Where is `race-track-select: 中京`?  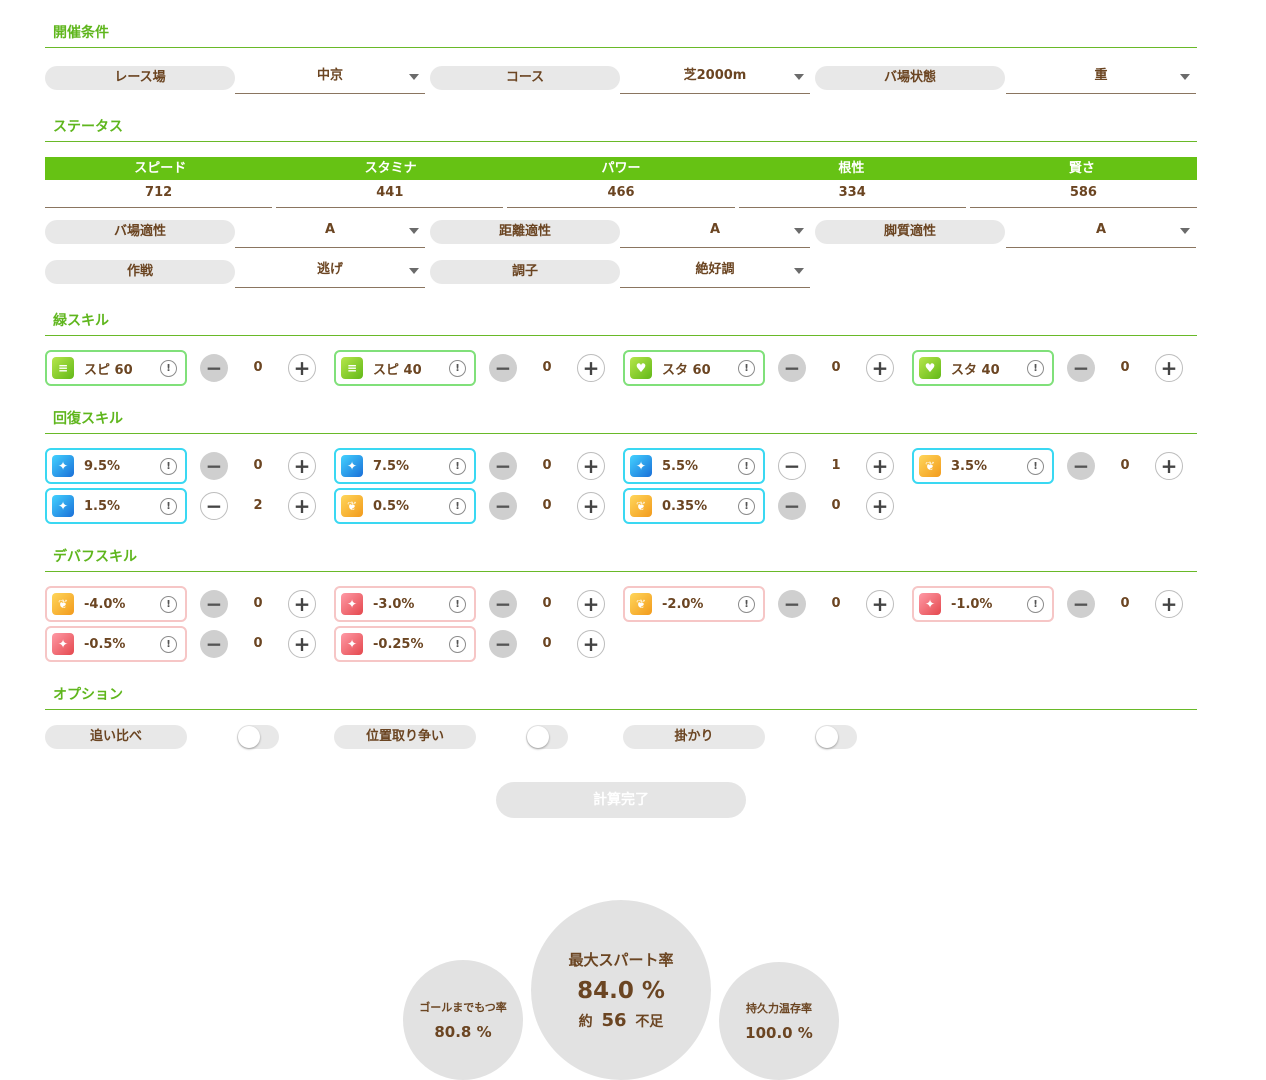
race-track-select: 中京 is located at coordinates (330, 79).